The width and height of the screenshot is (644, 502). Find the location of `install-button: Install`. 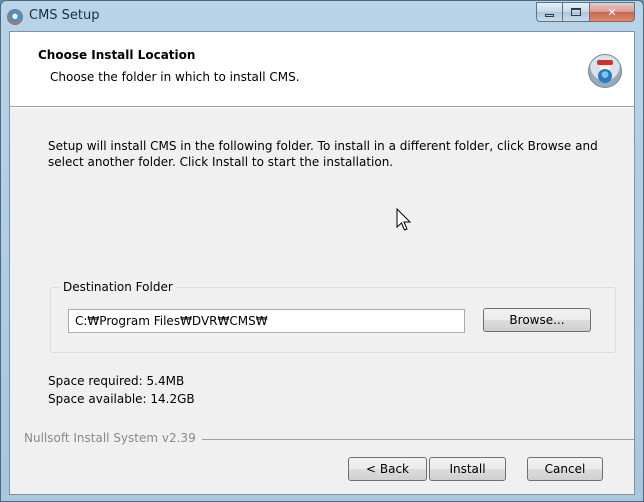

install-button: Install is located at coordinates (467, 469).